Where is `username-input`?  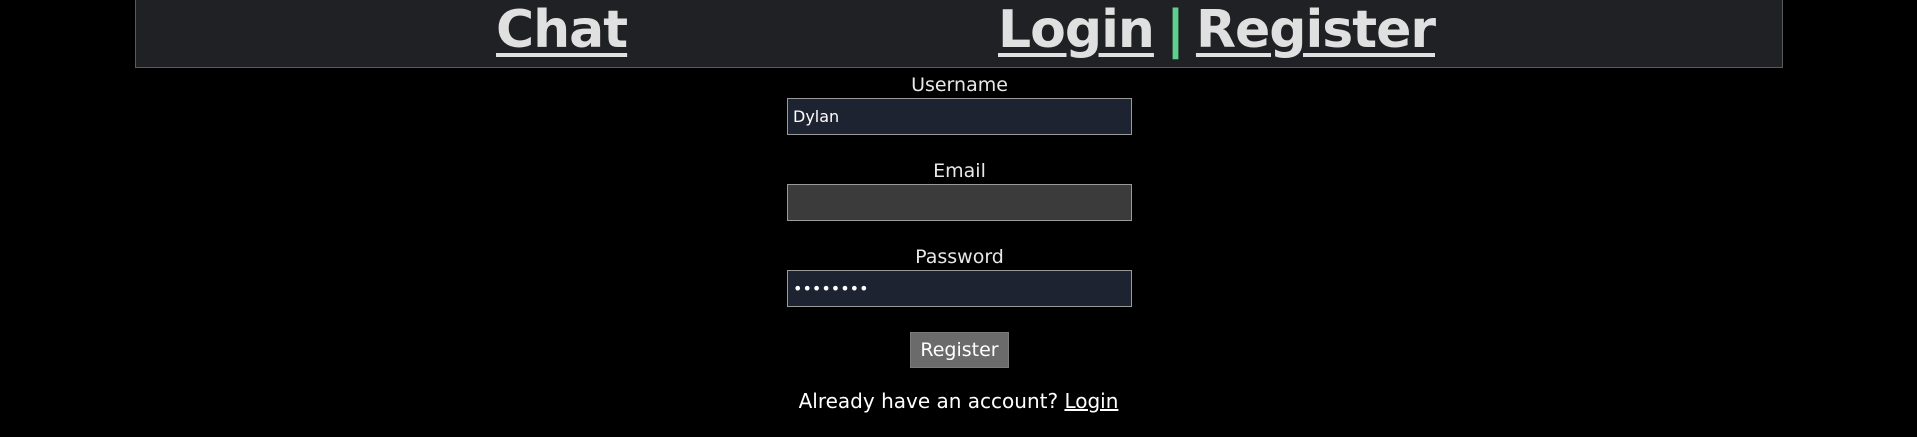 username-input is located at coordinates (959, 116).